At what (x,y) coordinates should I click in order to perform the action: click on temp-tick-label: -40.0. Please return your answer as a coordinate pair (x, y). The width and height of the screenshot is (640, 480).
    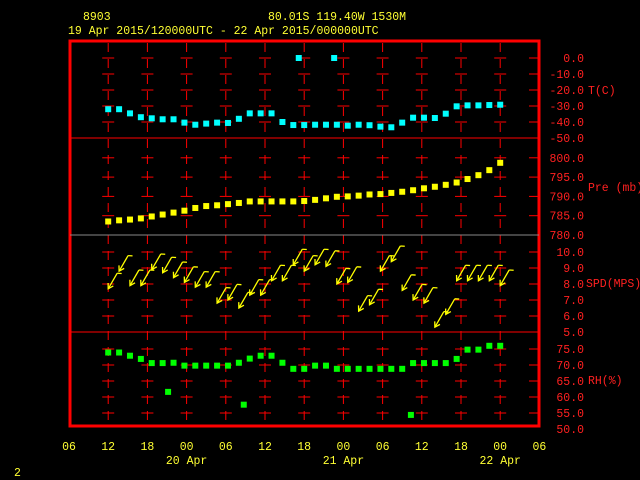
    Looking at the image, I should click on (566, 123).